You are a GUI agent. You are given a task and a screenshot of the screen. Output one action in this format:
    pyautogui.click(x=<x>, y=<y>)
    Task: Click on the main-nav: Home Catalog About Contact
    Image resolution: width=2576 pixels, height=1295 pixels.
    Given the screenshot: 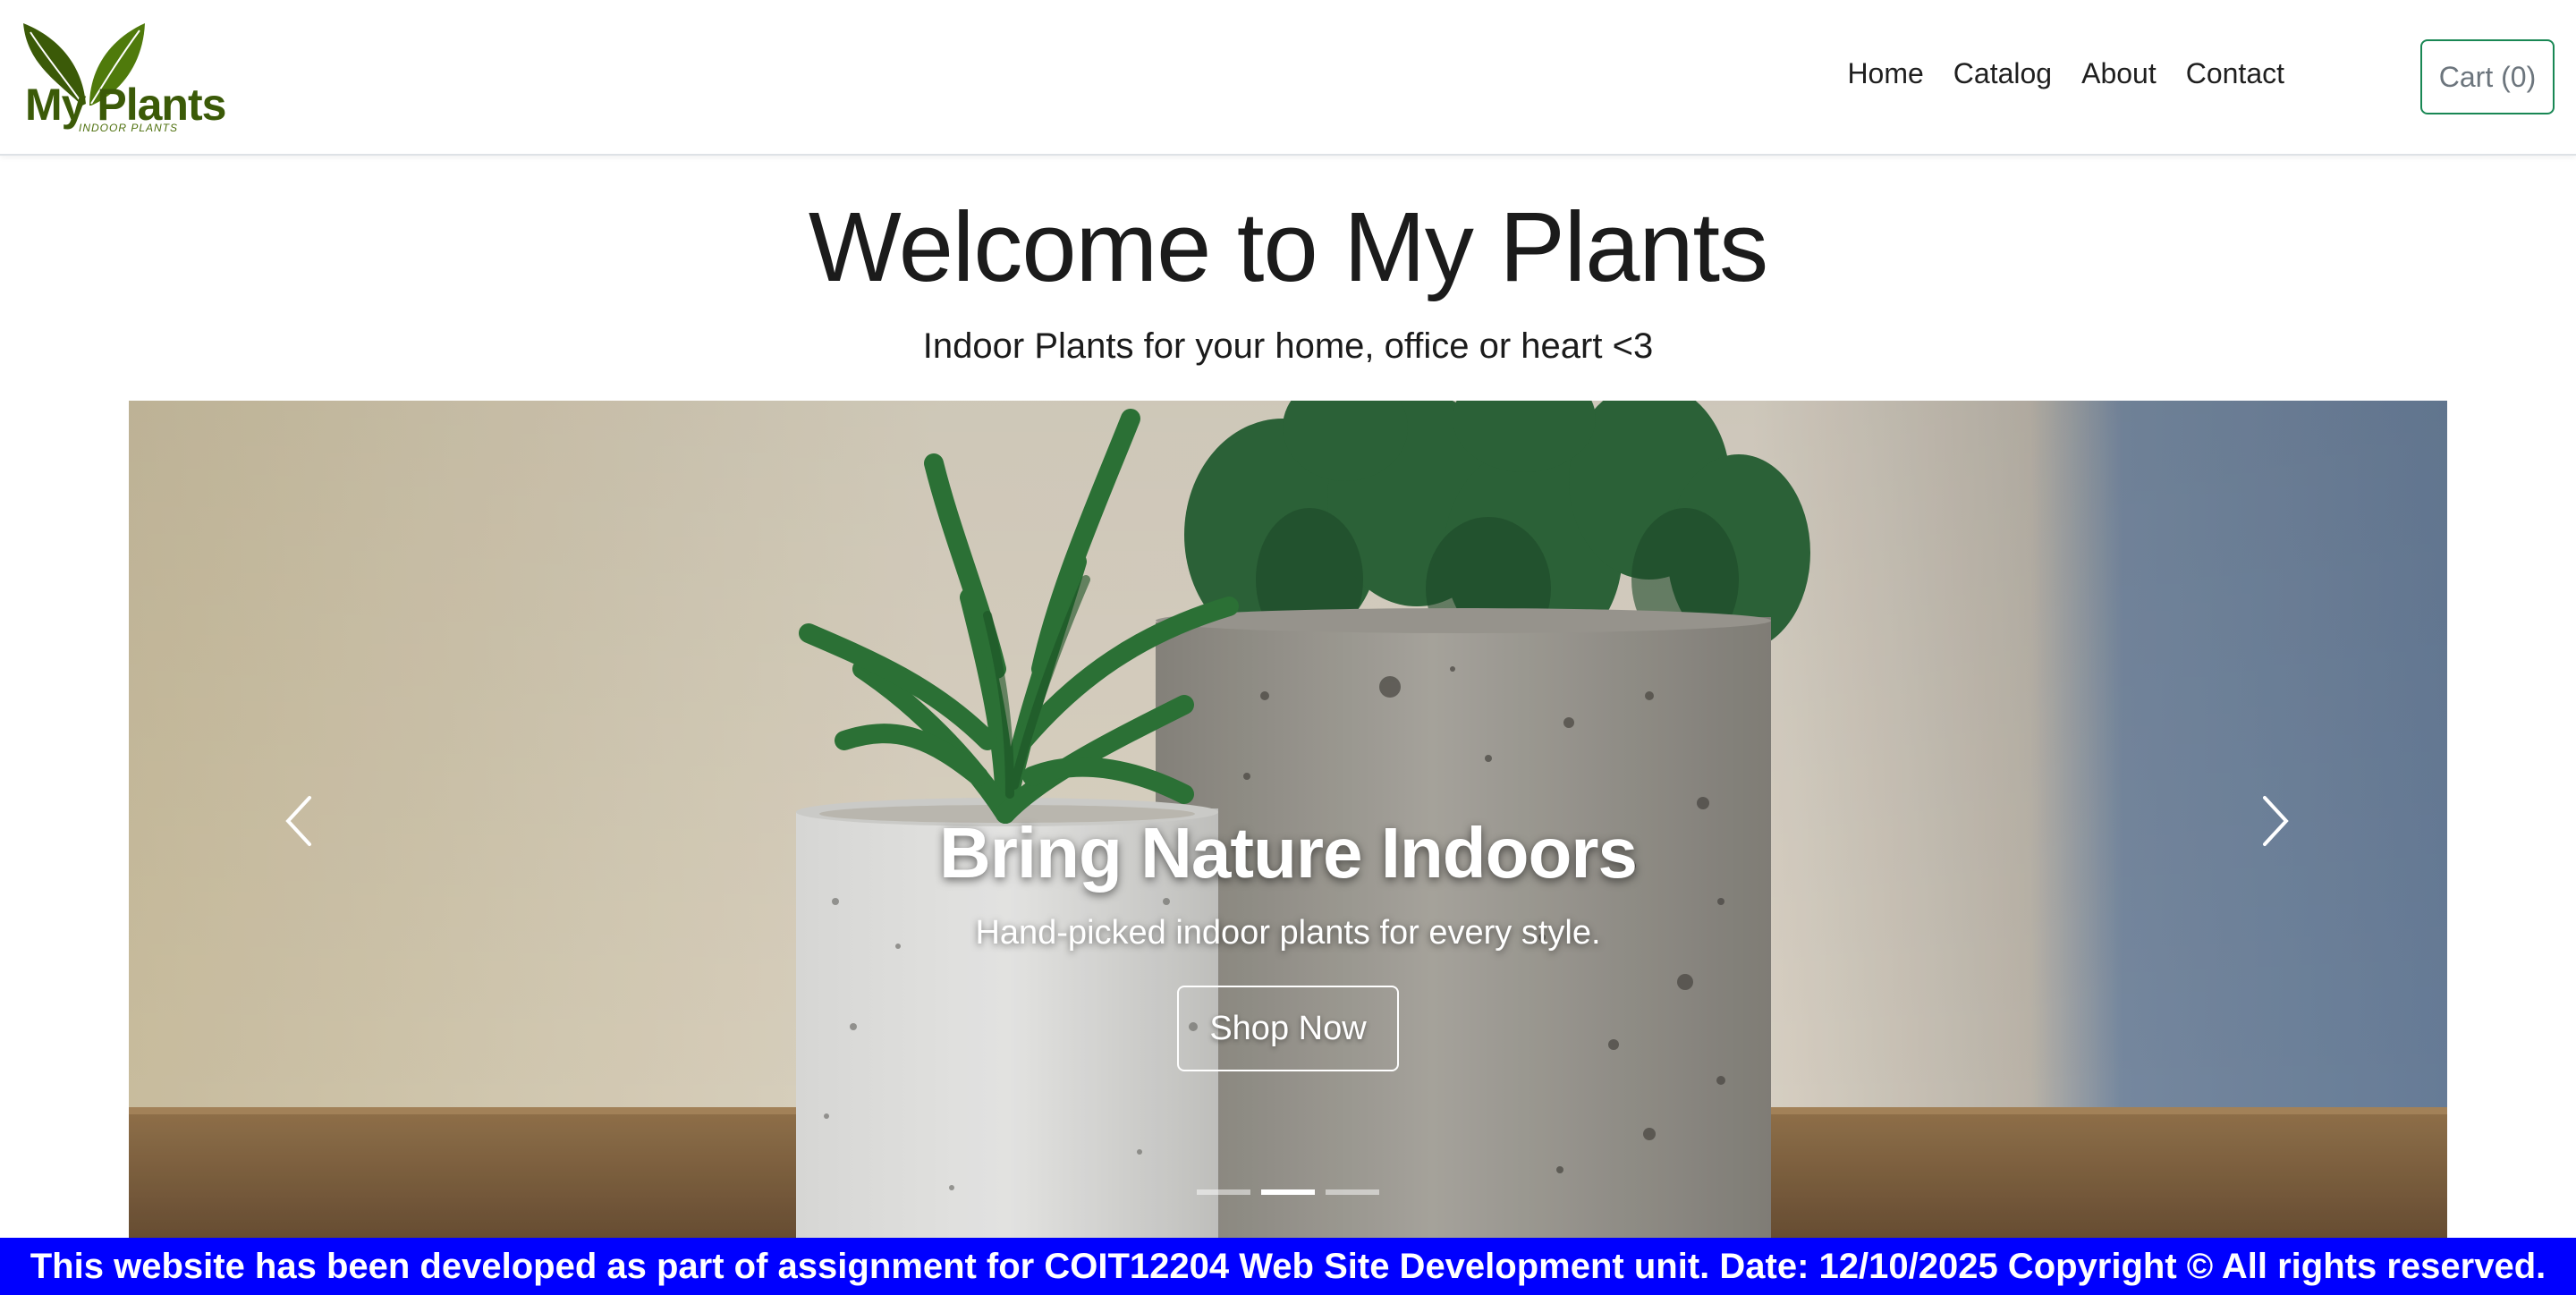 What is the action you would take?
    pyautogui.click(x=2065, y=73)
    